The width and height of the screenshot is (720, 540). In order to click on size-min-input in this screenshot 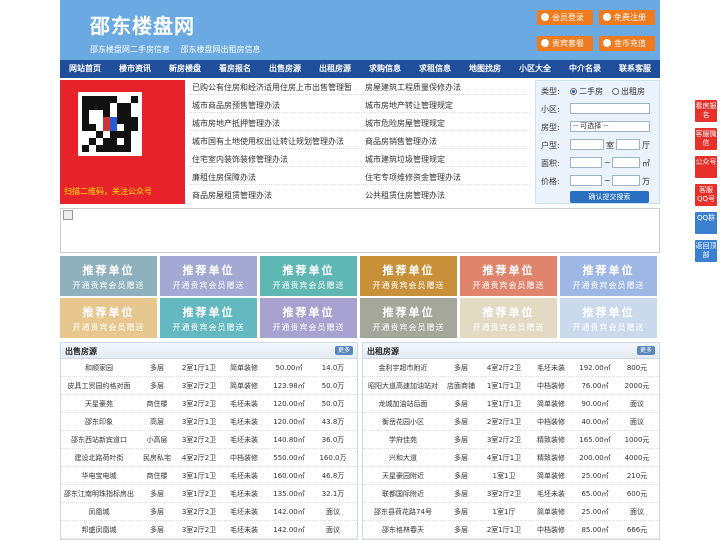, I will do `click(586, 162)`.